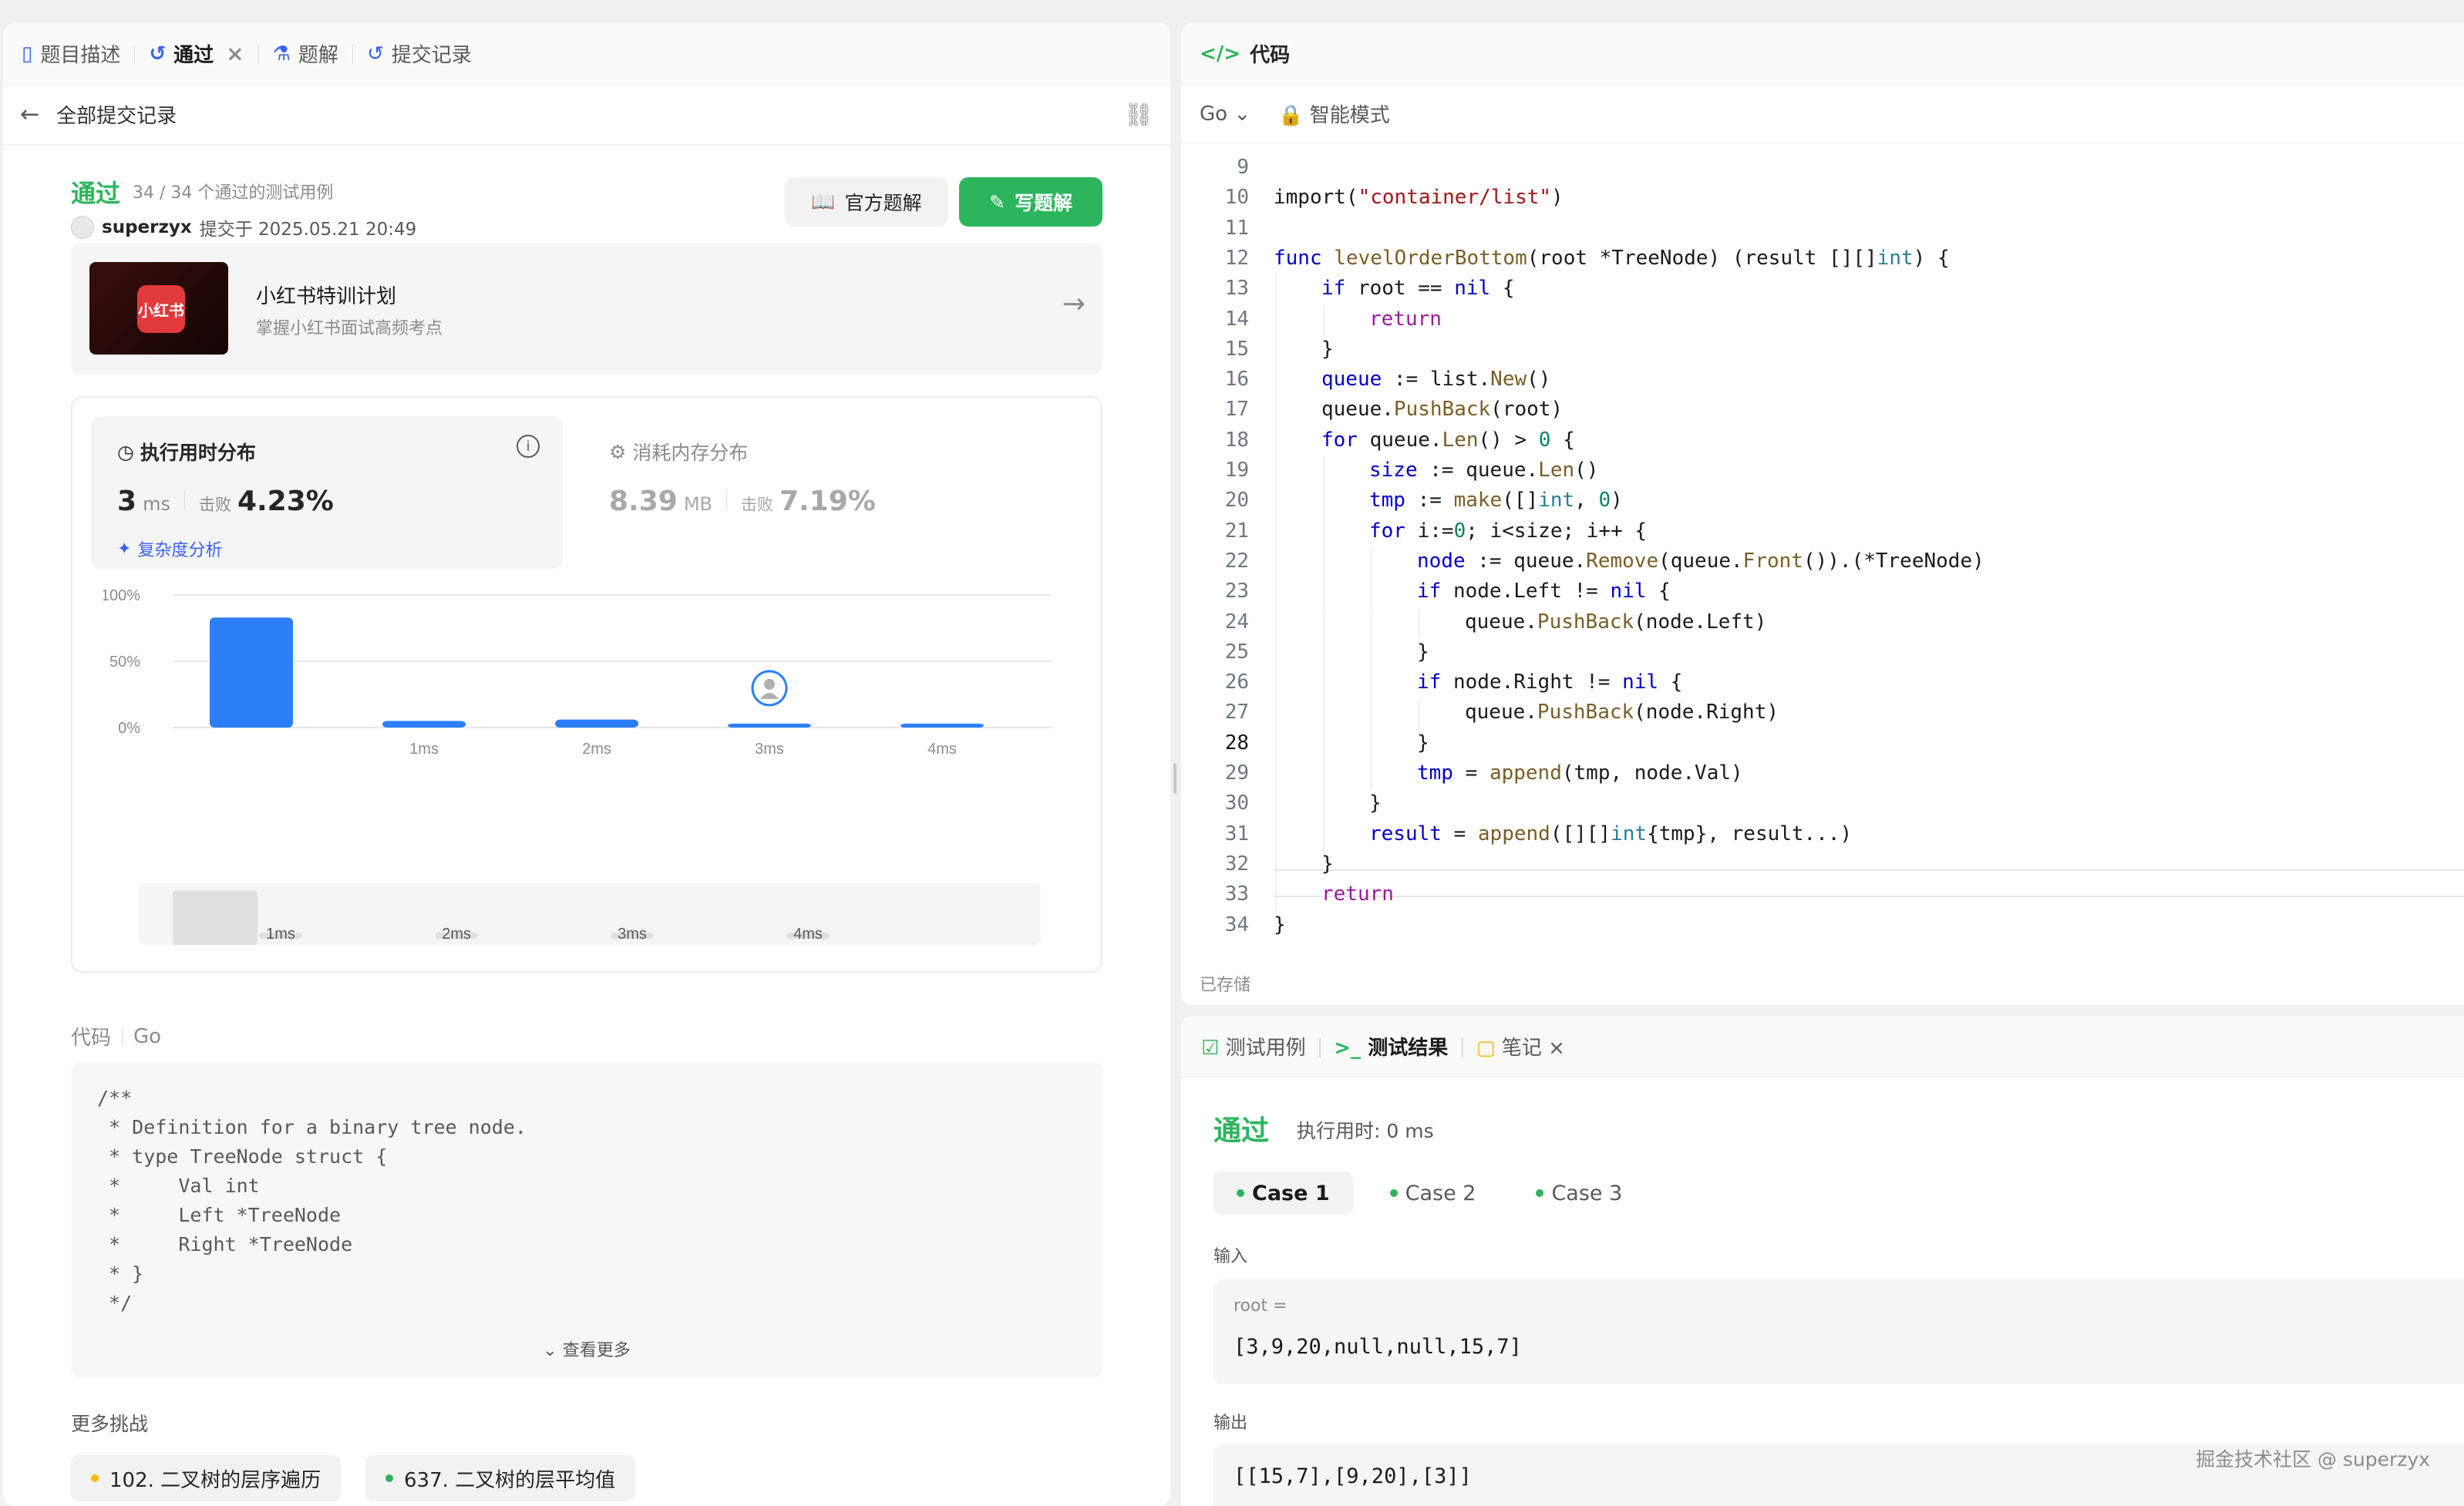  What do you see at coordinates (1405, 834) in the screenshot?
I see `code-token: result` at bounding box center [1405, 834].